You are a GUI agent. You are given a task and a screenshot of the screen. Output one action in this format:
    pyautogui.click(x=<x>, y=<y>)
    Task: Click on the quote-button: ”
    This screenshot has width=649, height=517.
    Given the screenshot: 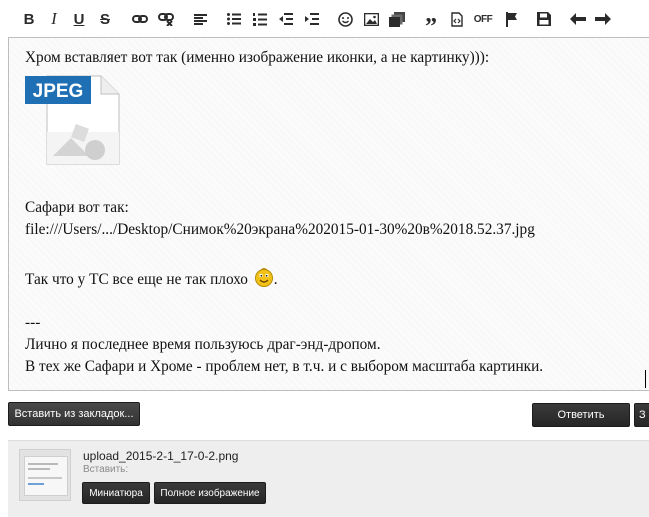 What is the action you would take?
    pyautogui.click(x=431, y=24)
    